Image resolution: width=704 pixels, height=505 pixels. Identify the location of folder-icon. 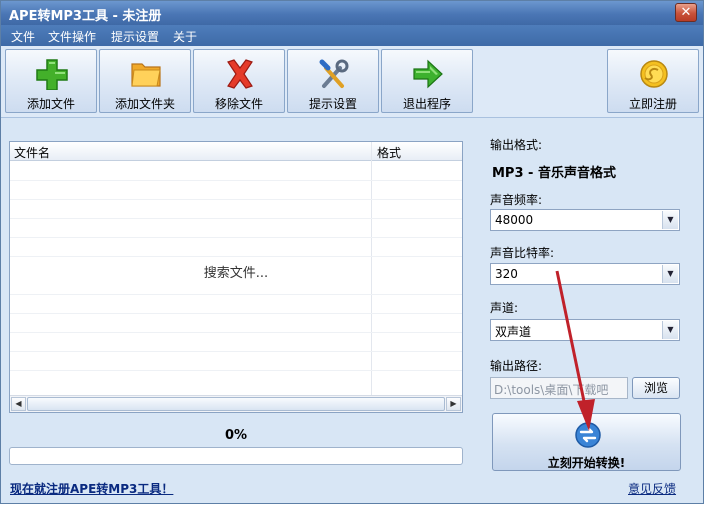
(146, 75).